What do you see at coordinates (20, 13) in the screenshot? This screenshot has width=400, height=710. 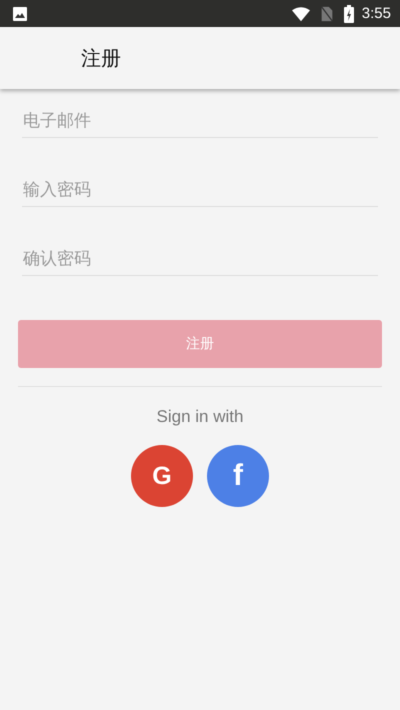 I see `image-icon` at bounding box center [20, 13].